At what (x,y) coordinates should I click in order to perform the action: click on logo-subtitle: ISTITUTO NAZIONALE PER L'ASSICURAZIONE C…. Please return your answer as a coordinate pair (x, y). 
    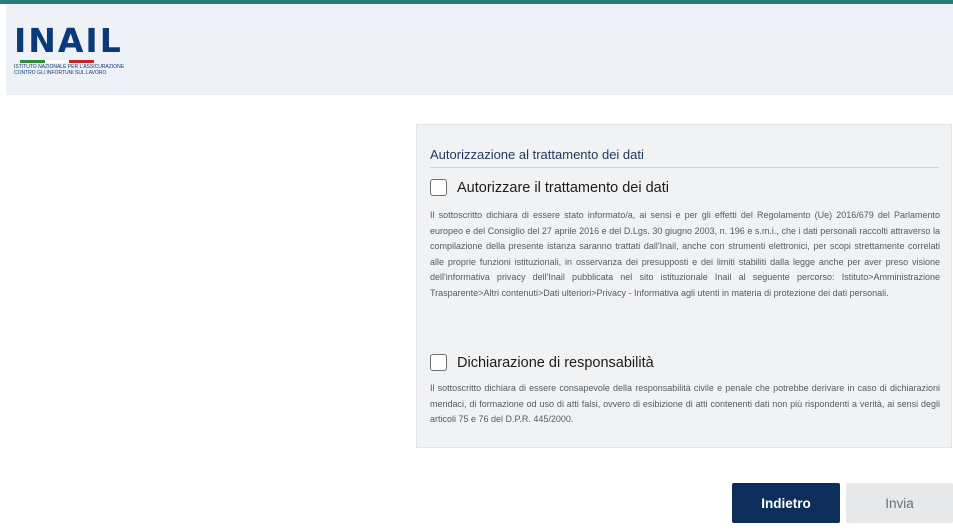
    Looking at the image, I should click on (69, 70).